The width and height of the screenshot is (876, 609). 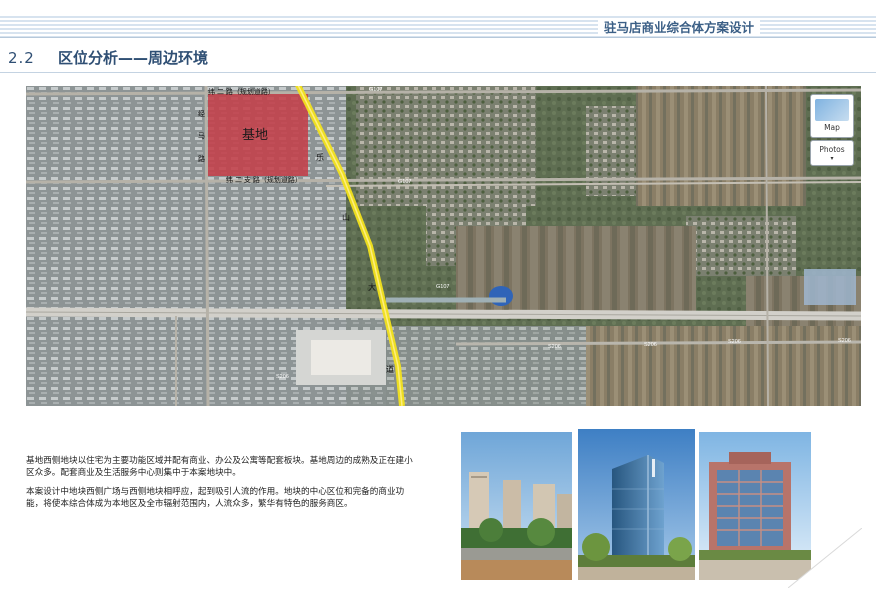 I want to click on avenue-char-4: 道, so click(x=390, y=369).